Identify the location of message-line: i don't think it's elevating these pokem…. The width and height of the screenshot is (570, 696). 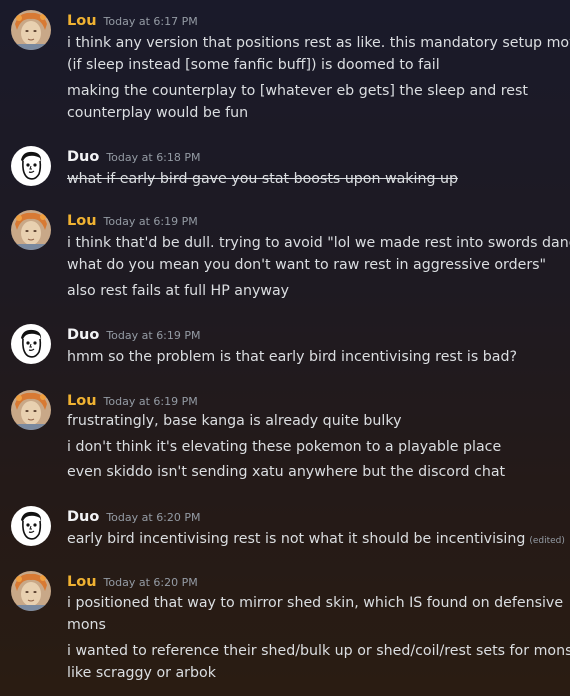
(284, 447).